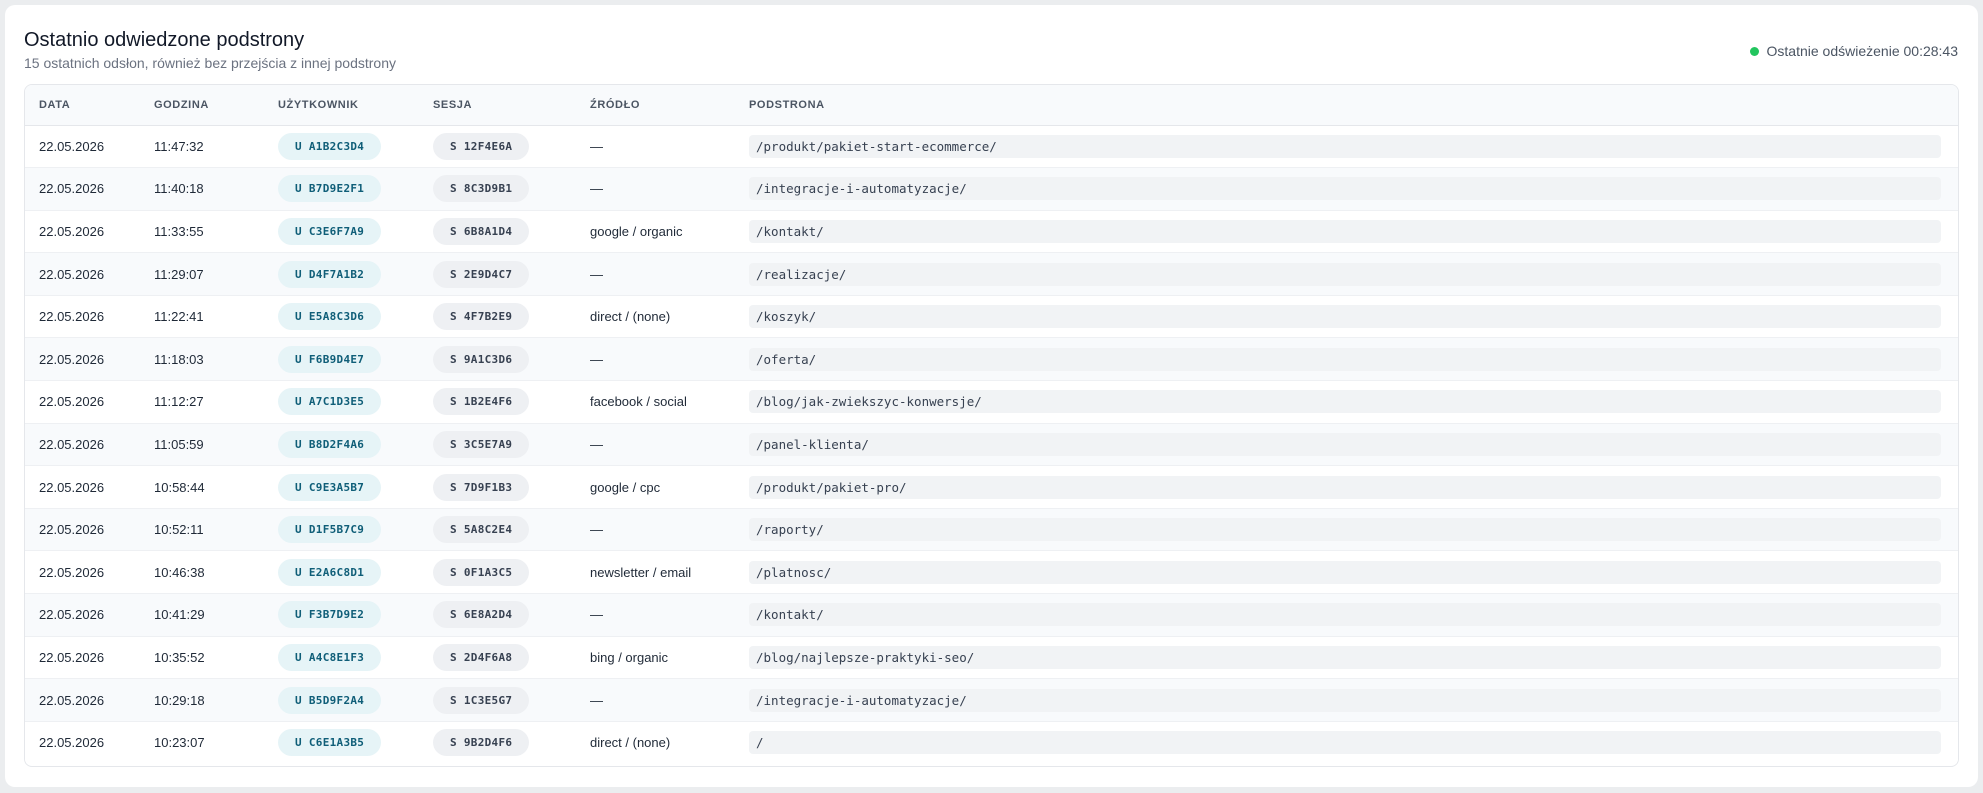 The image size is (1983, 793). Describe the element at coordinates (330, 359) in the screenshot. I see `user-id-badge: U F6B9D4E7` at that location.